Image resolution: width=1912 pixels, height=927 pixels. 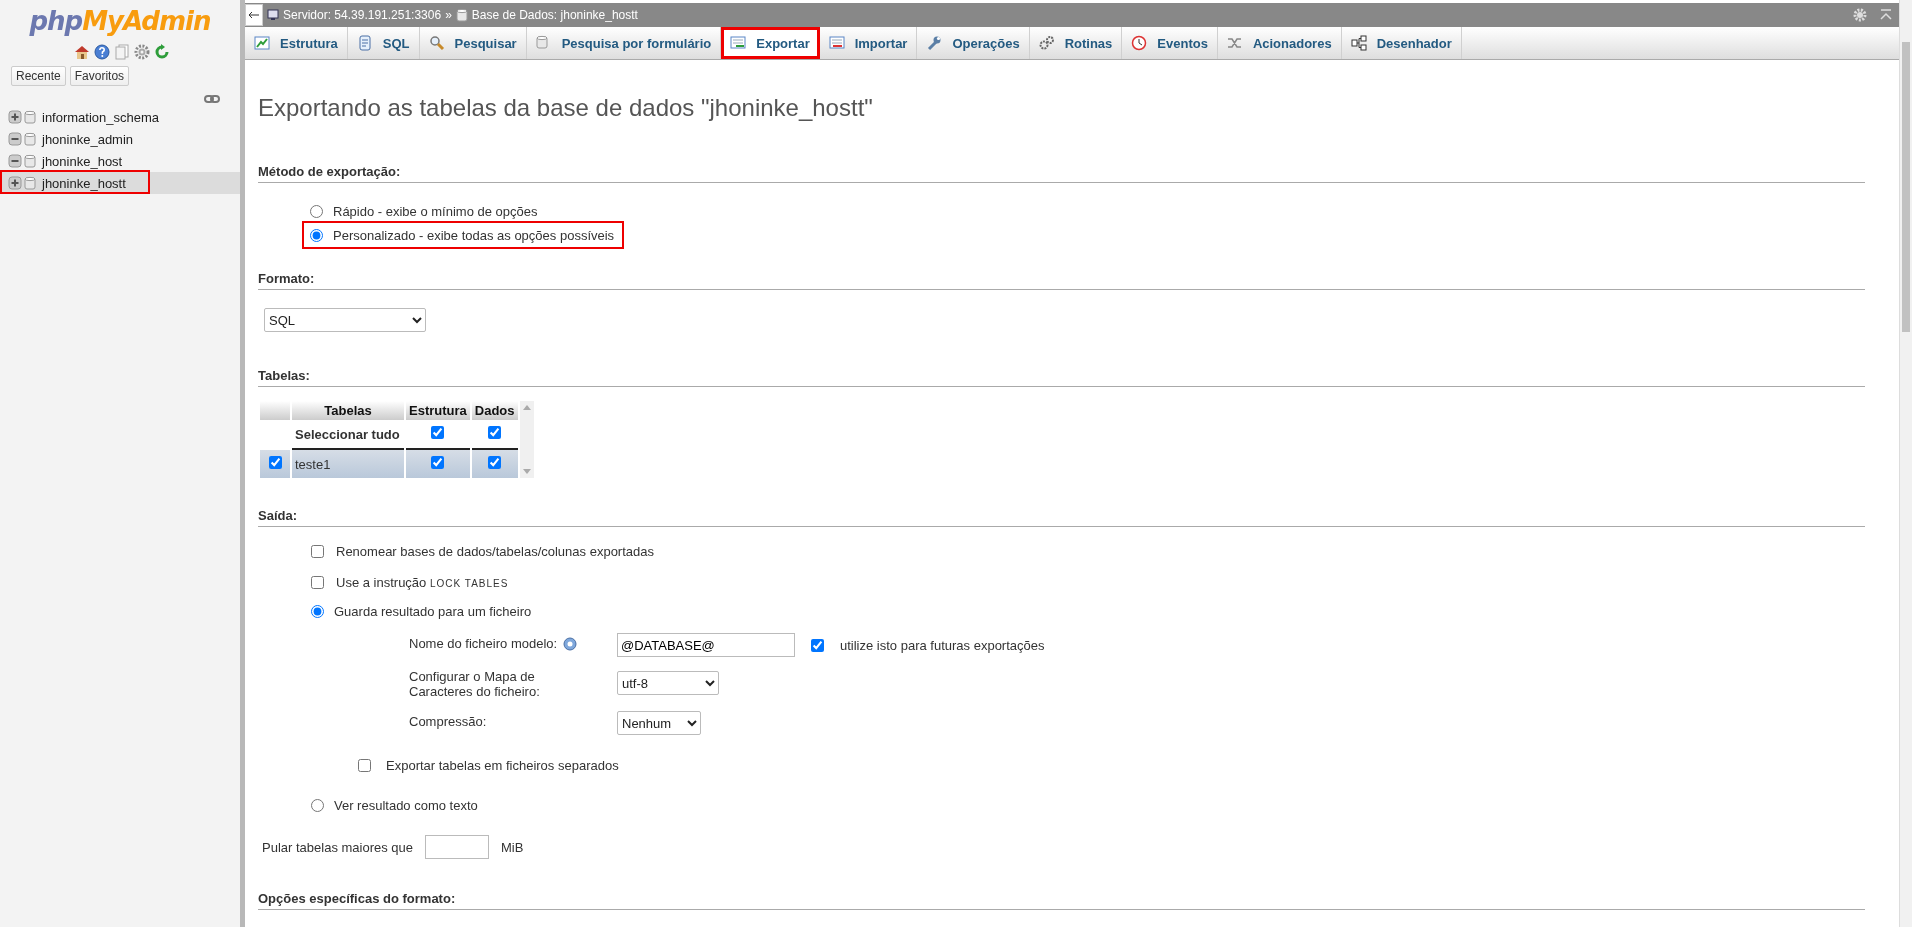 What do you see at coordinates (364, 43) in the screenshot?
I see `scroll-icon` at bounding box center [364, 43].